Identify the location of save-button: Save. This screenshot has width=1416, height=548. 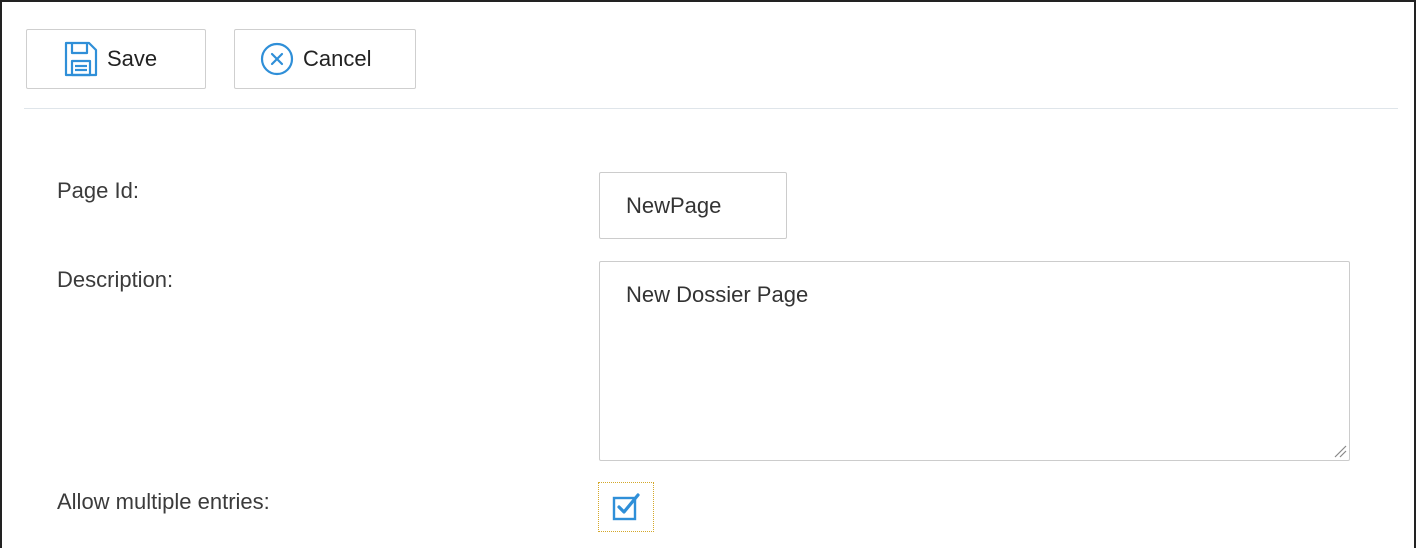
(116, 59).